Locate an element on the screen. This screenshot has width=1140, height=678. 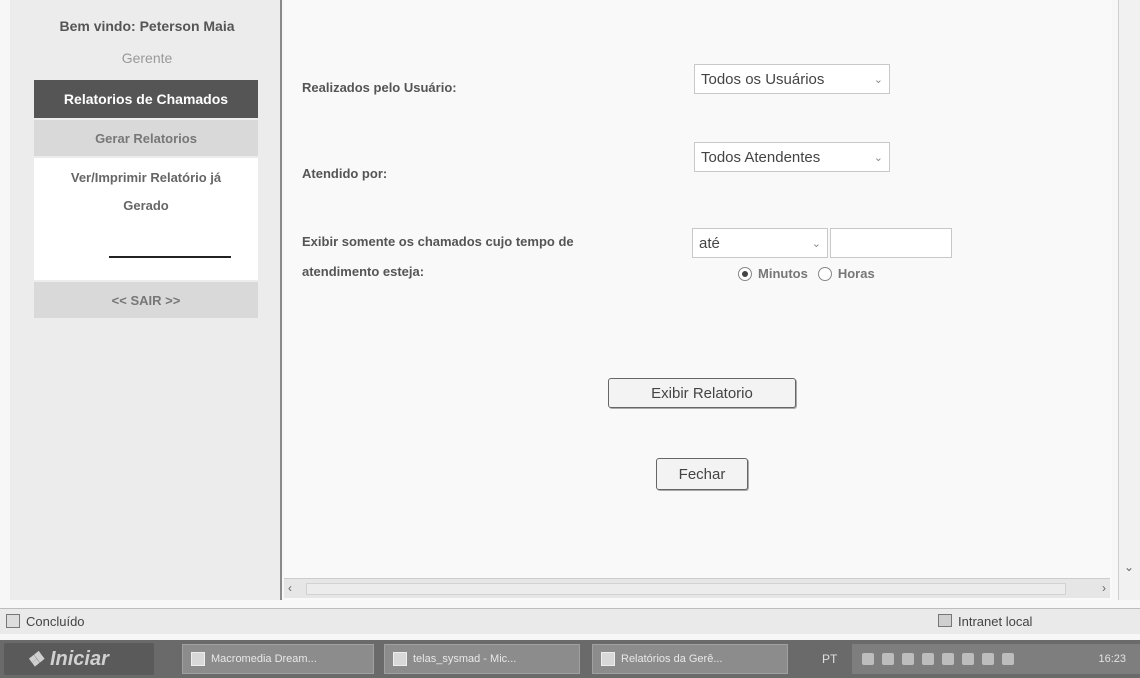
minutes-label: Minutos is located at coordinates (783, 273).